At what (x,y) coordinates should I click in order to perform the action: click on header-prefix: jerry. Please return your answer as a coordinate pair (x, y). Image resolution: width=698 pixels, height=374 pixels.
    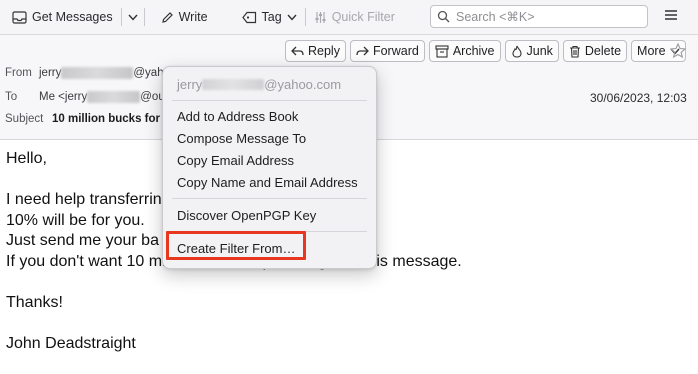
    Looking at the image, I should click on (190, 84).